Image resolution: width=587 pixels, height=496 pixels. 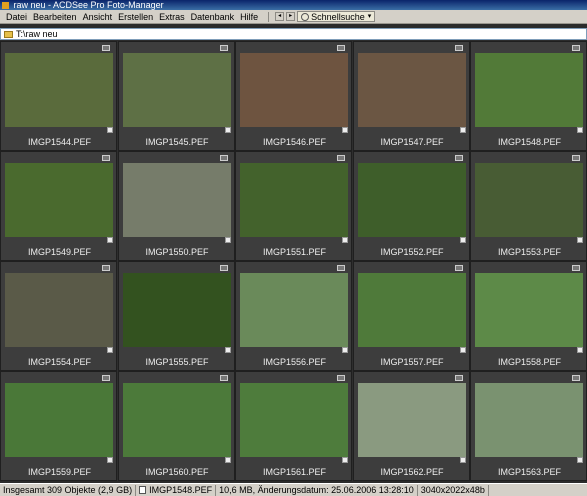 I want to click on thumbnail-caption: IMGP1563.PEF, so click(x=529, y=472).